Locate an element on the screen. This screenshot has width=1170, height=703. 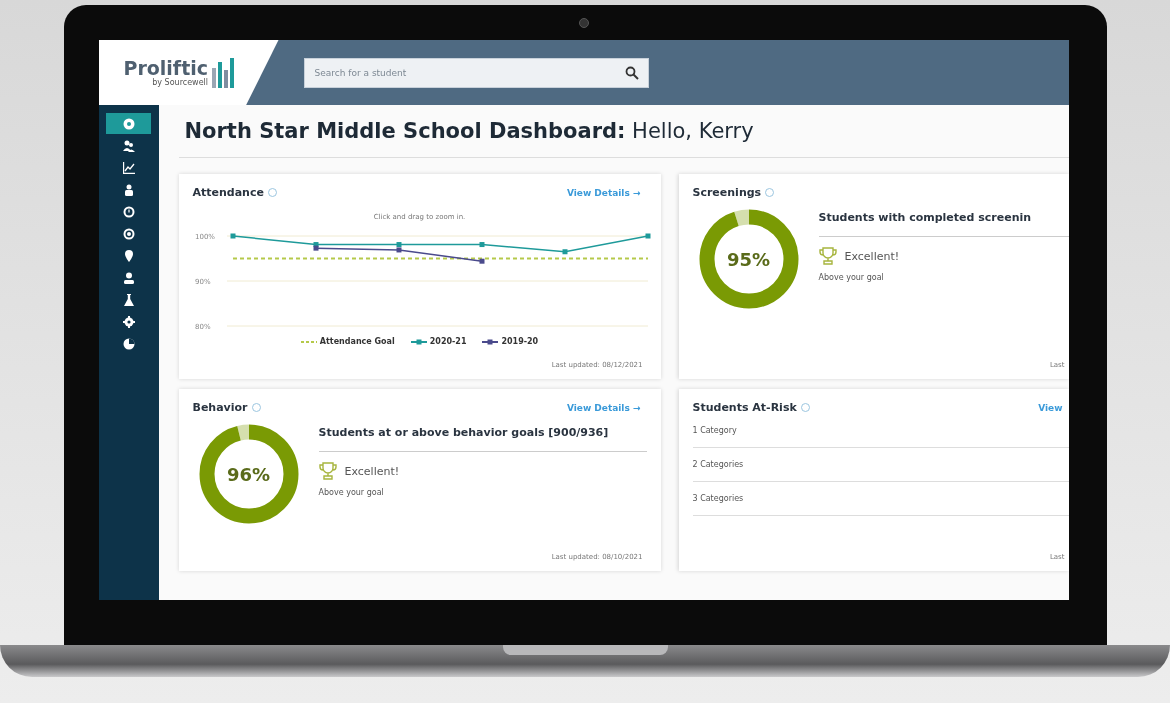
flask-icon is located at coordinates (128, 299).